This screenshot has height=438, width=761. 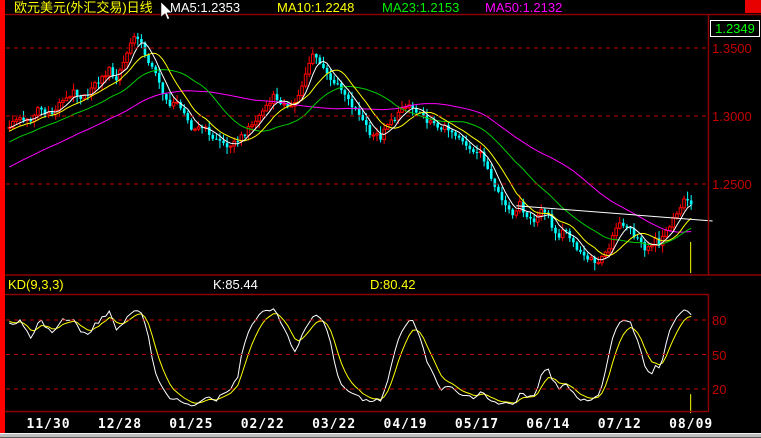 I want to click on x-axis-label: 04/19, so click(x=405, y=424).